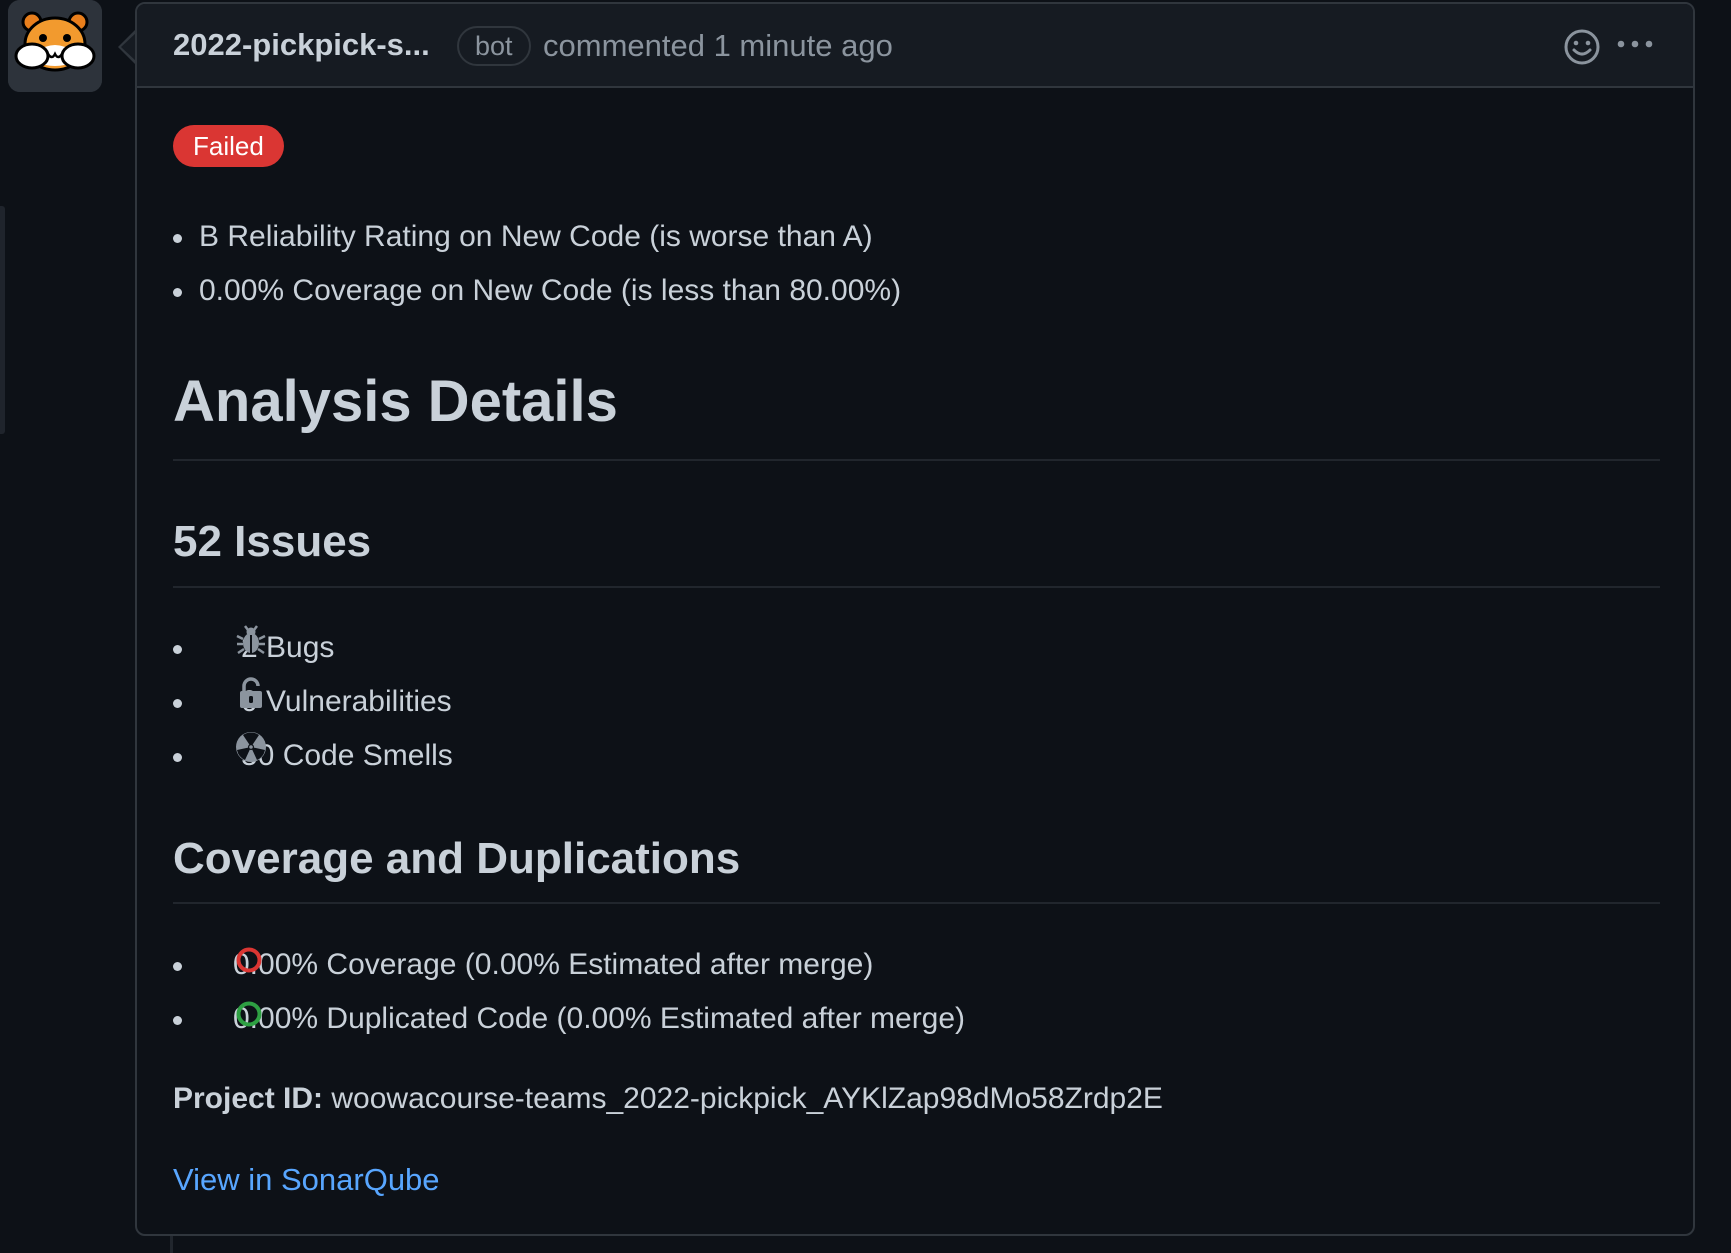 The height and width of the screenshot is (1253, 1731). What do you see at coordinates (1635, 44) in the screenshot?
I see `kebab-horizontal-icon` at bounding box center [1635, 44].